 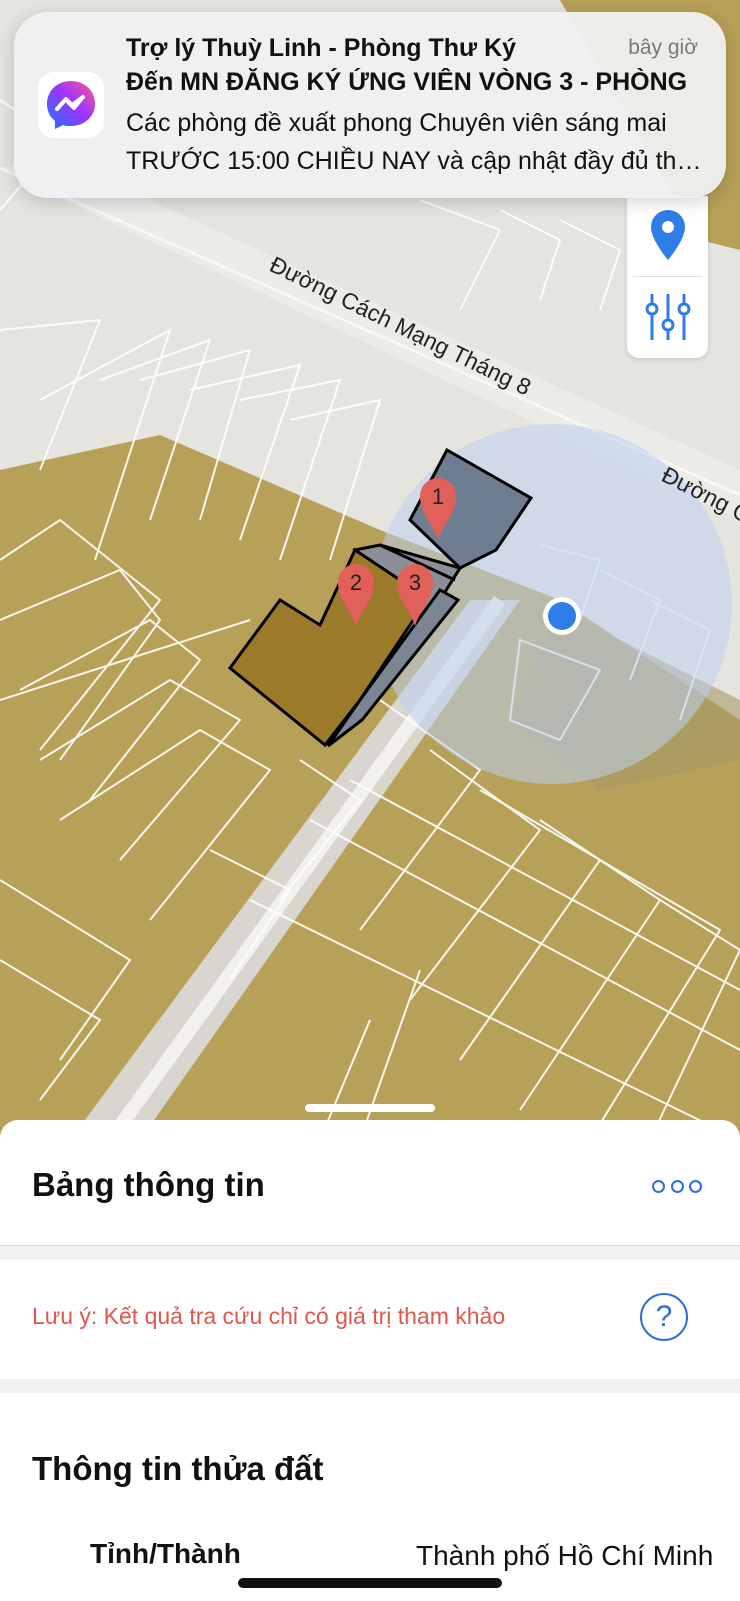 What do you see at coordinates (677, 1186) in the screenshot?
I see `more-icon` at bounding box center [677, 1186].